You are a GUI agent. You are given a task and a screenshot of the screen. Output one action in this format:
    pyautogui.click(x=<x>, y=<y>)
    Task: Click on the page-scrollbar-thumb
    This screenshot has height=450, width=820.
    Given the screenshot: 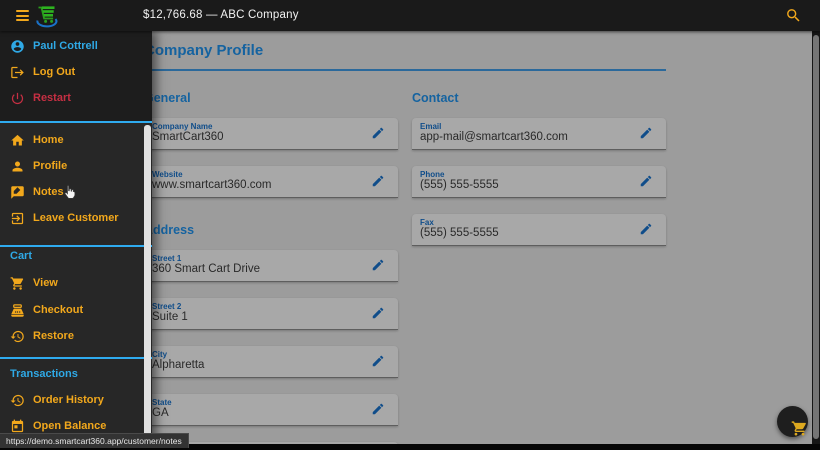 What is the action you would take?
    pyautogui.click(x=816, y=237)
    